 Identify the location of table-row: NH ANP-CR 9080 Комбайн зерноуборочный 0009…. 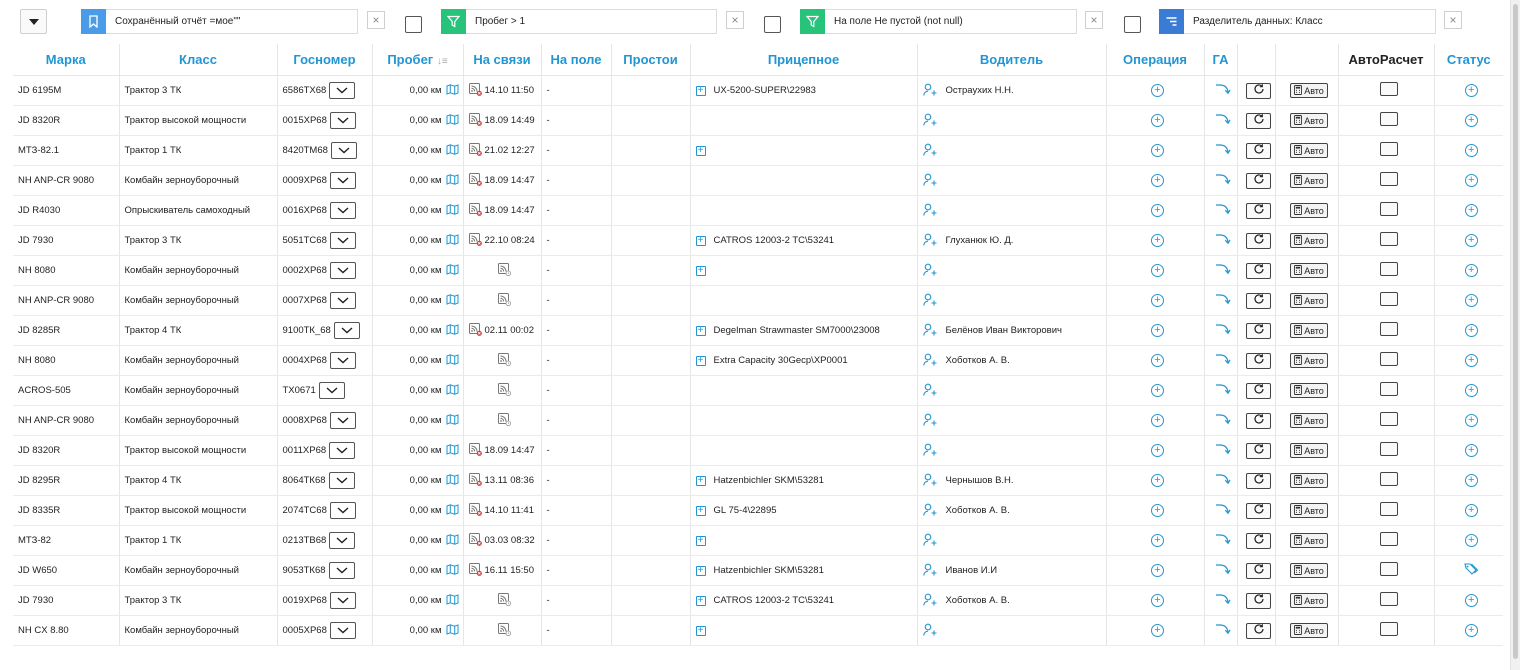
(758, 180).